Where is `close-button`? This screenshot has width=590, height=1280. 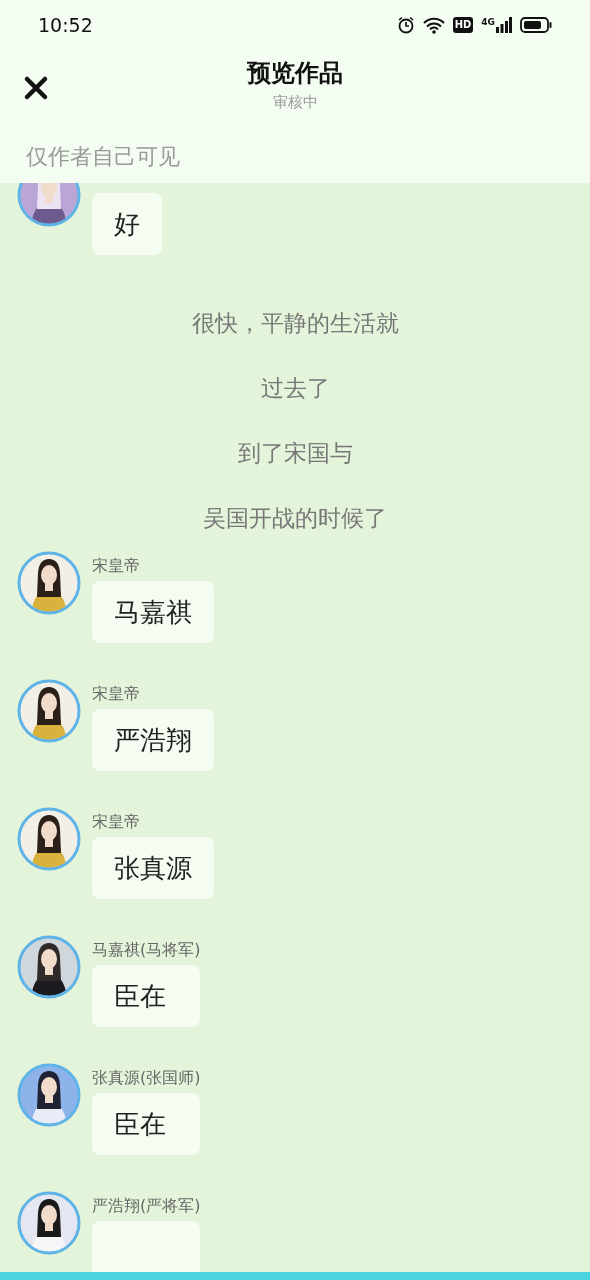
close-button is located at coordinates (36, 88).